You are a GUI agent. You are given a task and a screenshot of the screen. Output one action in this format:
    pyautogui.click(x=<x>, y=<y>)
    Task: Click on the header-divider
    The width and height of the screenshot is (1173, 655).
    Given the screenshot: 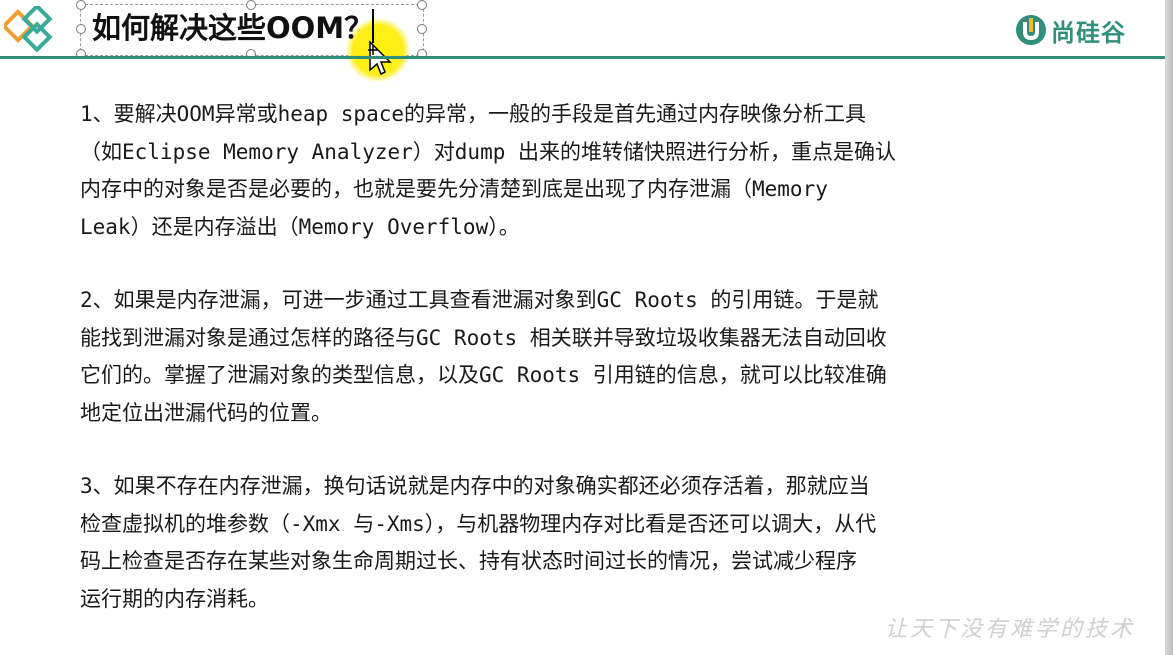 What is the action you would take?
    pyautogui.click(x=582, y=57)
    